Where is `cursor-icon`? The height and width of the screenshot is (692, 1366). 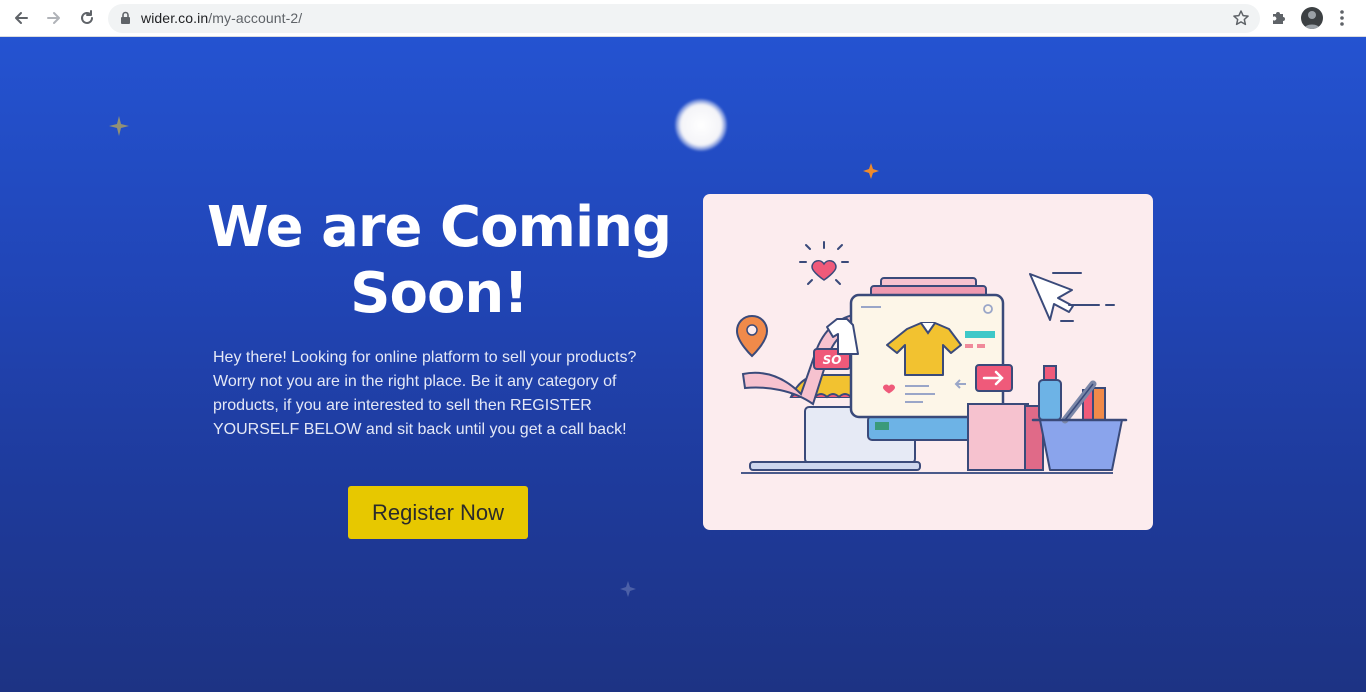 cursor-icon is located at coordinates (1072, 297).